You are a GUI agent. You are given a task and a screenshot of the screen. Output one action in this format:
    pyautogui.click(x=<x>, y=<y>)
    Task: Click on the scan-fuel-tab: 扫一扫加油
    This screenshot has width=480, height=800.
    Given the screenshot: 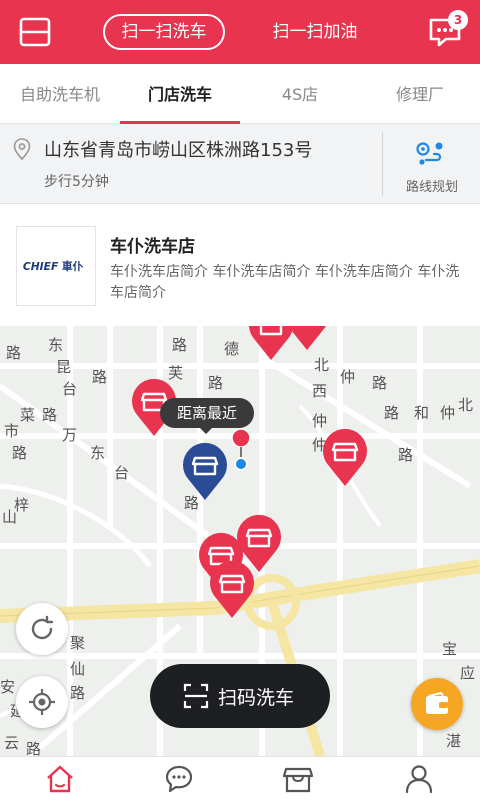 What is the action you would take?
    pyautogui.click(x=315, y=32)
    